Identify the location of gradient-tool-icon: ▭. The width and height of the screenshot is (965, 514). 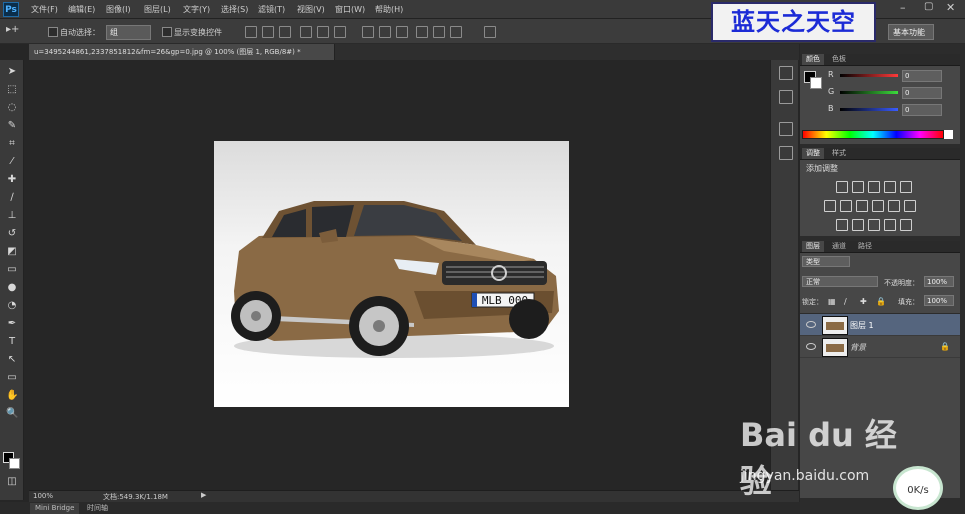
(12, 270).